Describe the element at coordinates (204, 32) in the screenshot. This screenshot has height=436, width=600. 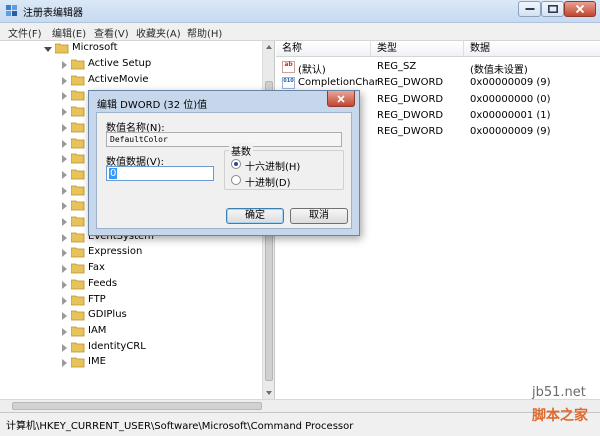
I see `menu-help: 帮助(H)` at that location.